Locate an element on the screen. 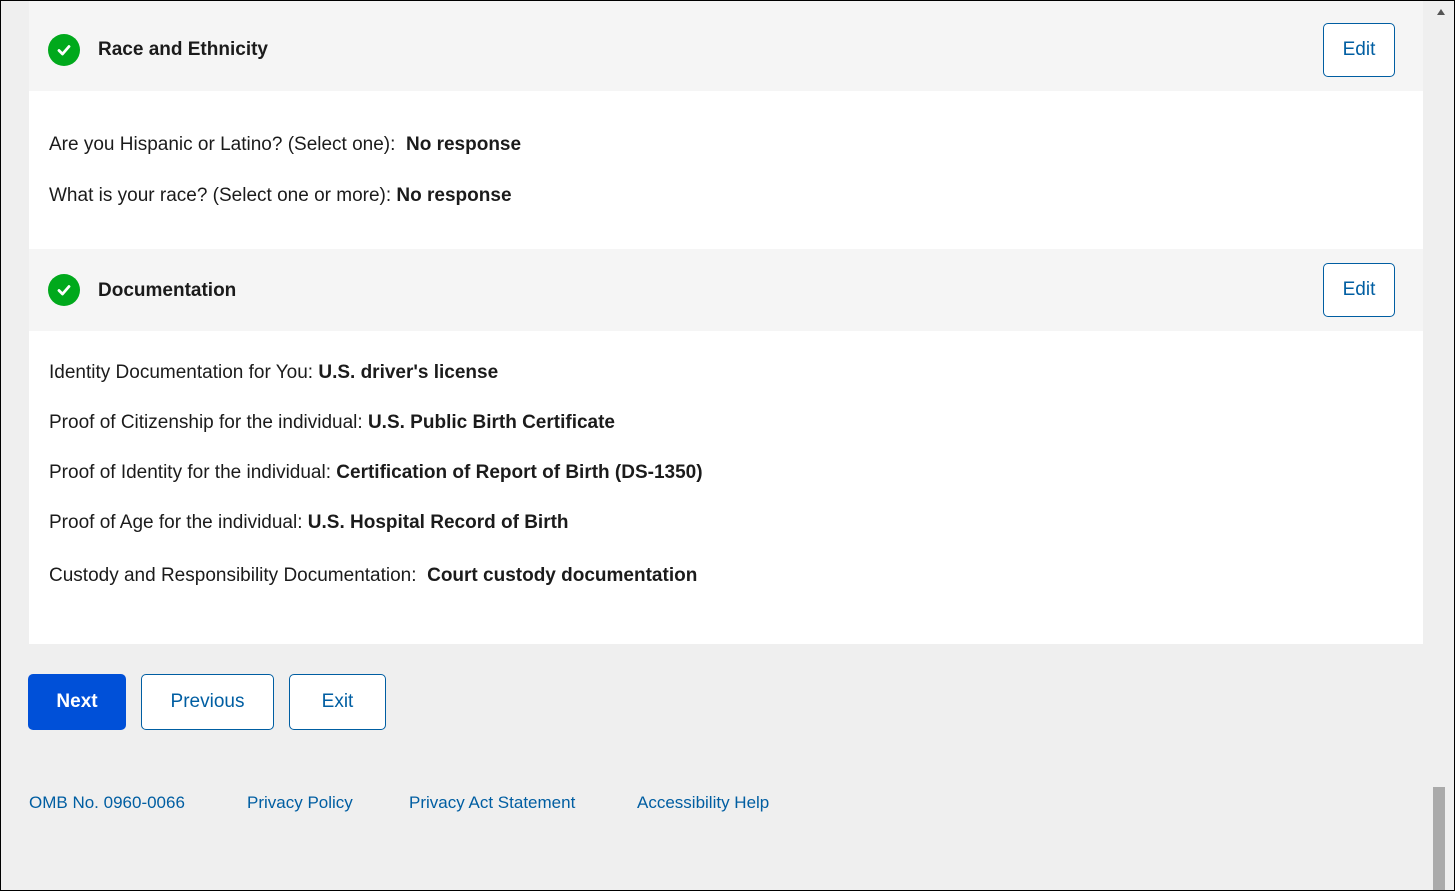  omb-number-link: OMB No. 0960-0066 is located at coordinates (107, 803).